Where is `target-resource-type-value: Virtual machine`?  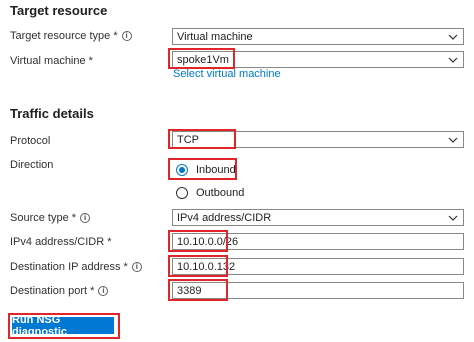 target-resource-type-value: Virtual machine is located at coordinates (215, 36).